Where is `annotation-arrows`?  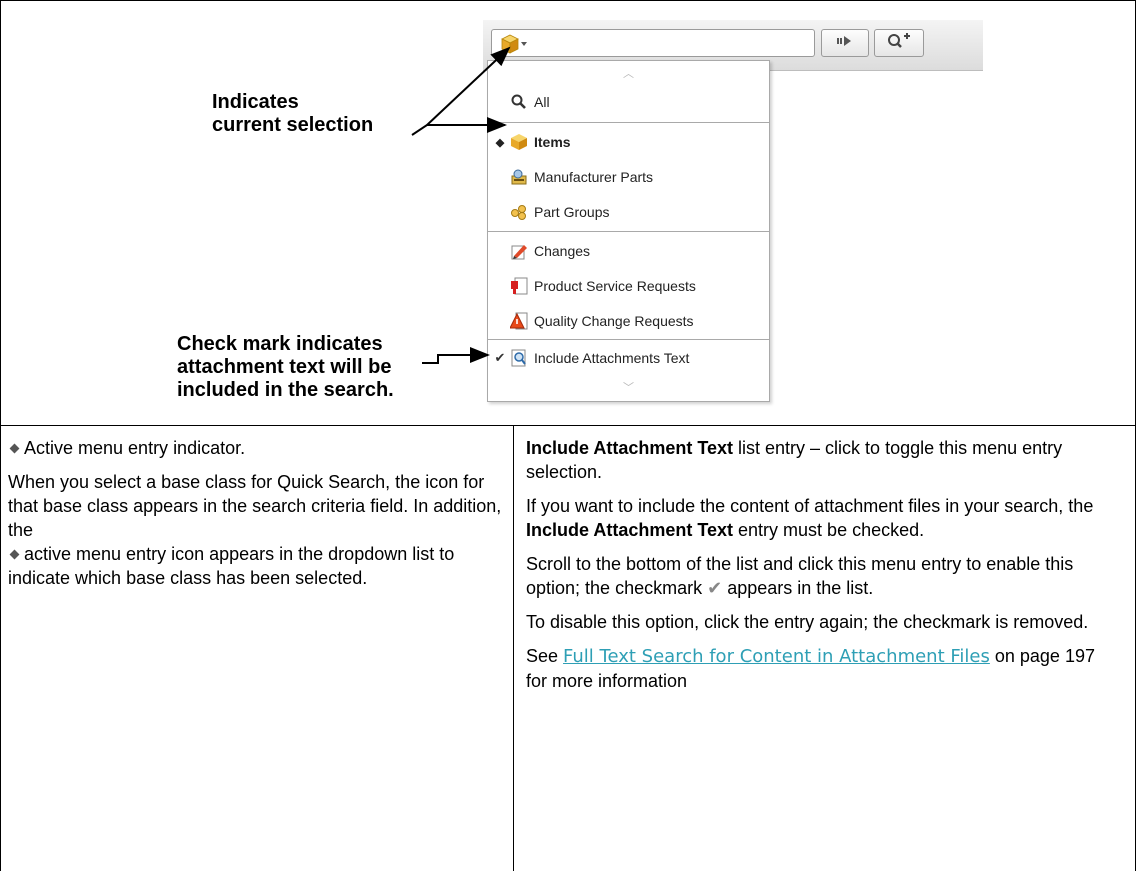 annotation-arrows is located at coordinates (461, 205).